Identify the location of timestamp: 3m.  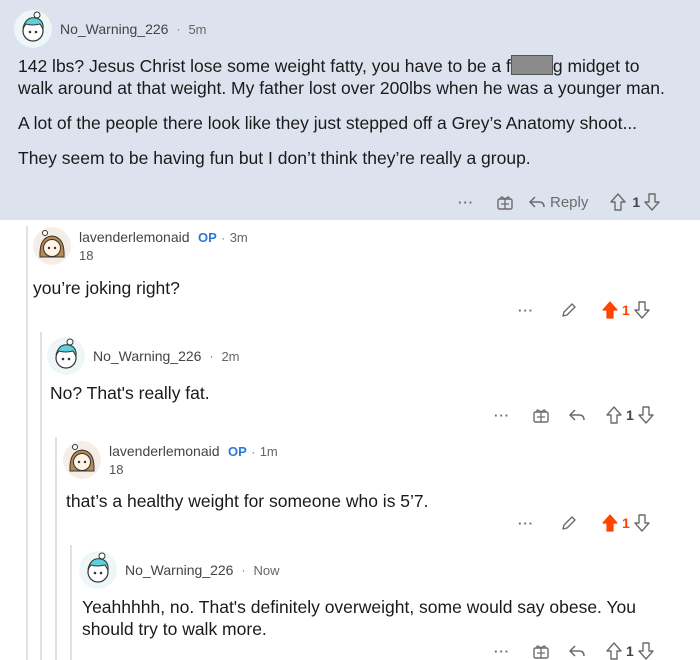
(238, 237).